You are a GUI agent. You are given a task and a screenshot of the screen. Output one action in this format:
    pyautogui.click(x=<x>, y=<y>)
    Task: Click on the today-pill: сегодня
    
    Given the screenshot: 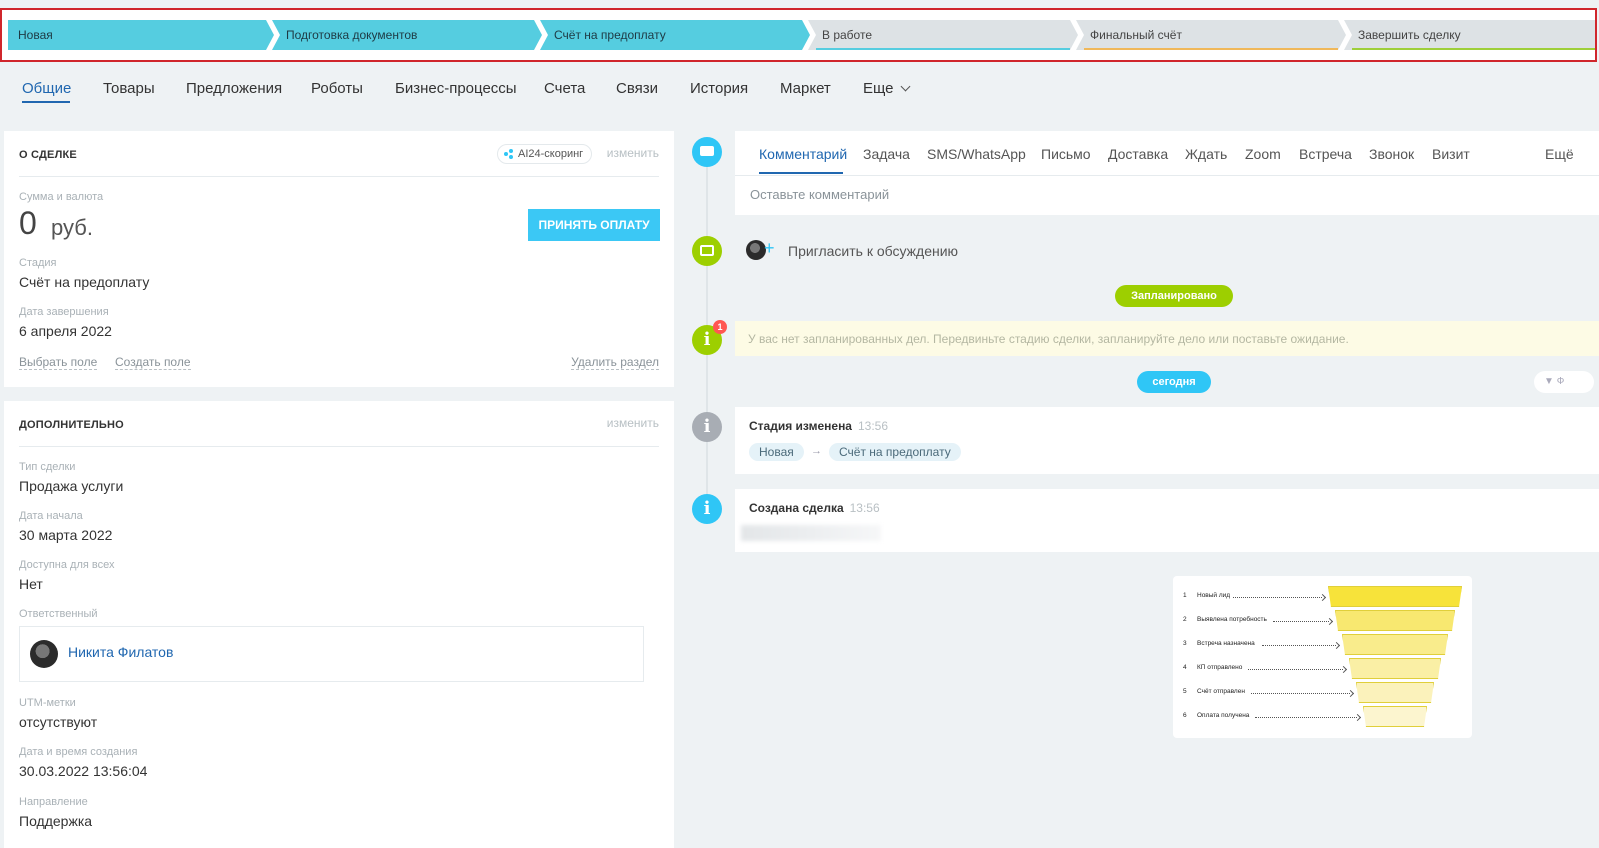 What is the action you would take?
    pyautogui.click(x=1174, y=382)
    